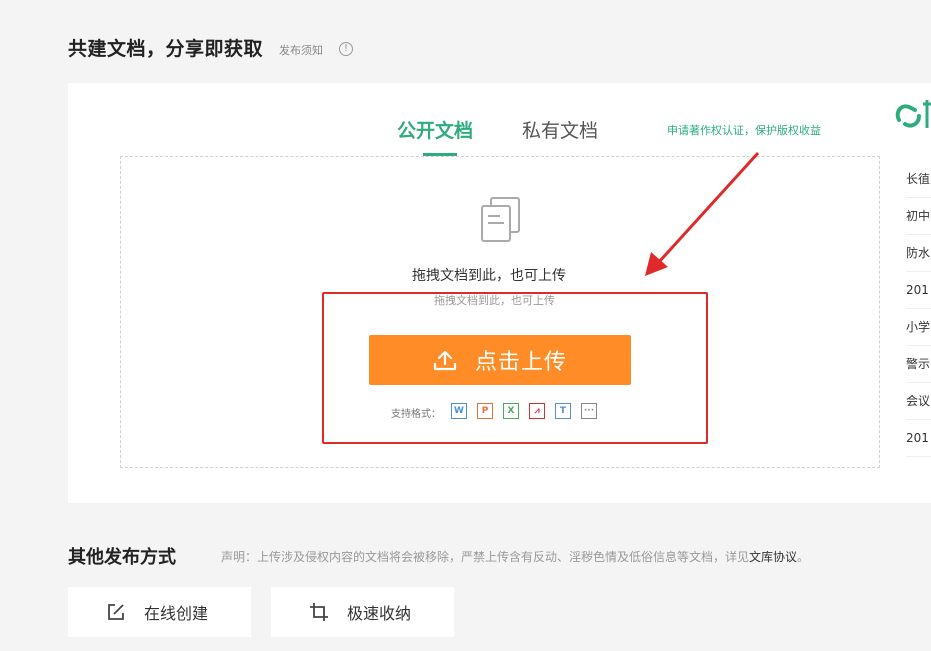 Image resolution: width=931 pixels, height=651 pixels. What do you see at coordinates (773, 557) in the screenshot?
I see `library-agreement-link: 文库协议` at bounding box center [773, 557].